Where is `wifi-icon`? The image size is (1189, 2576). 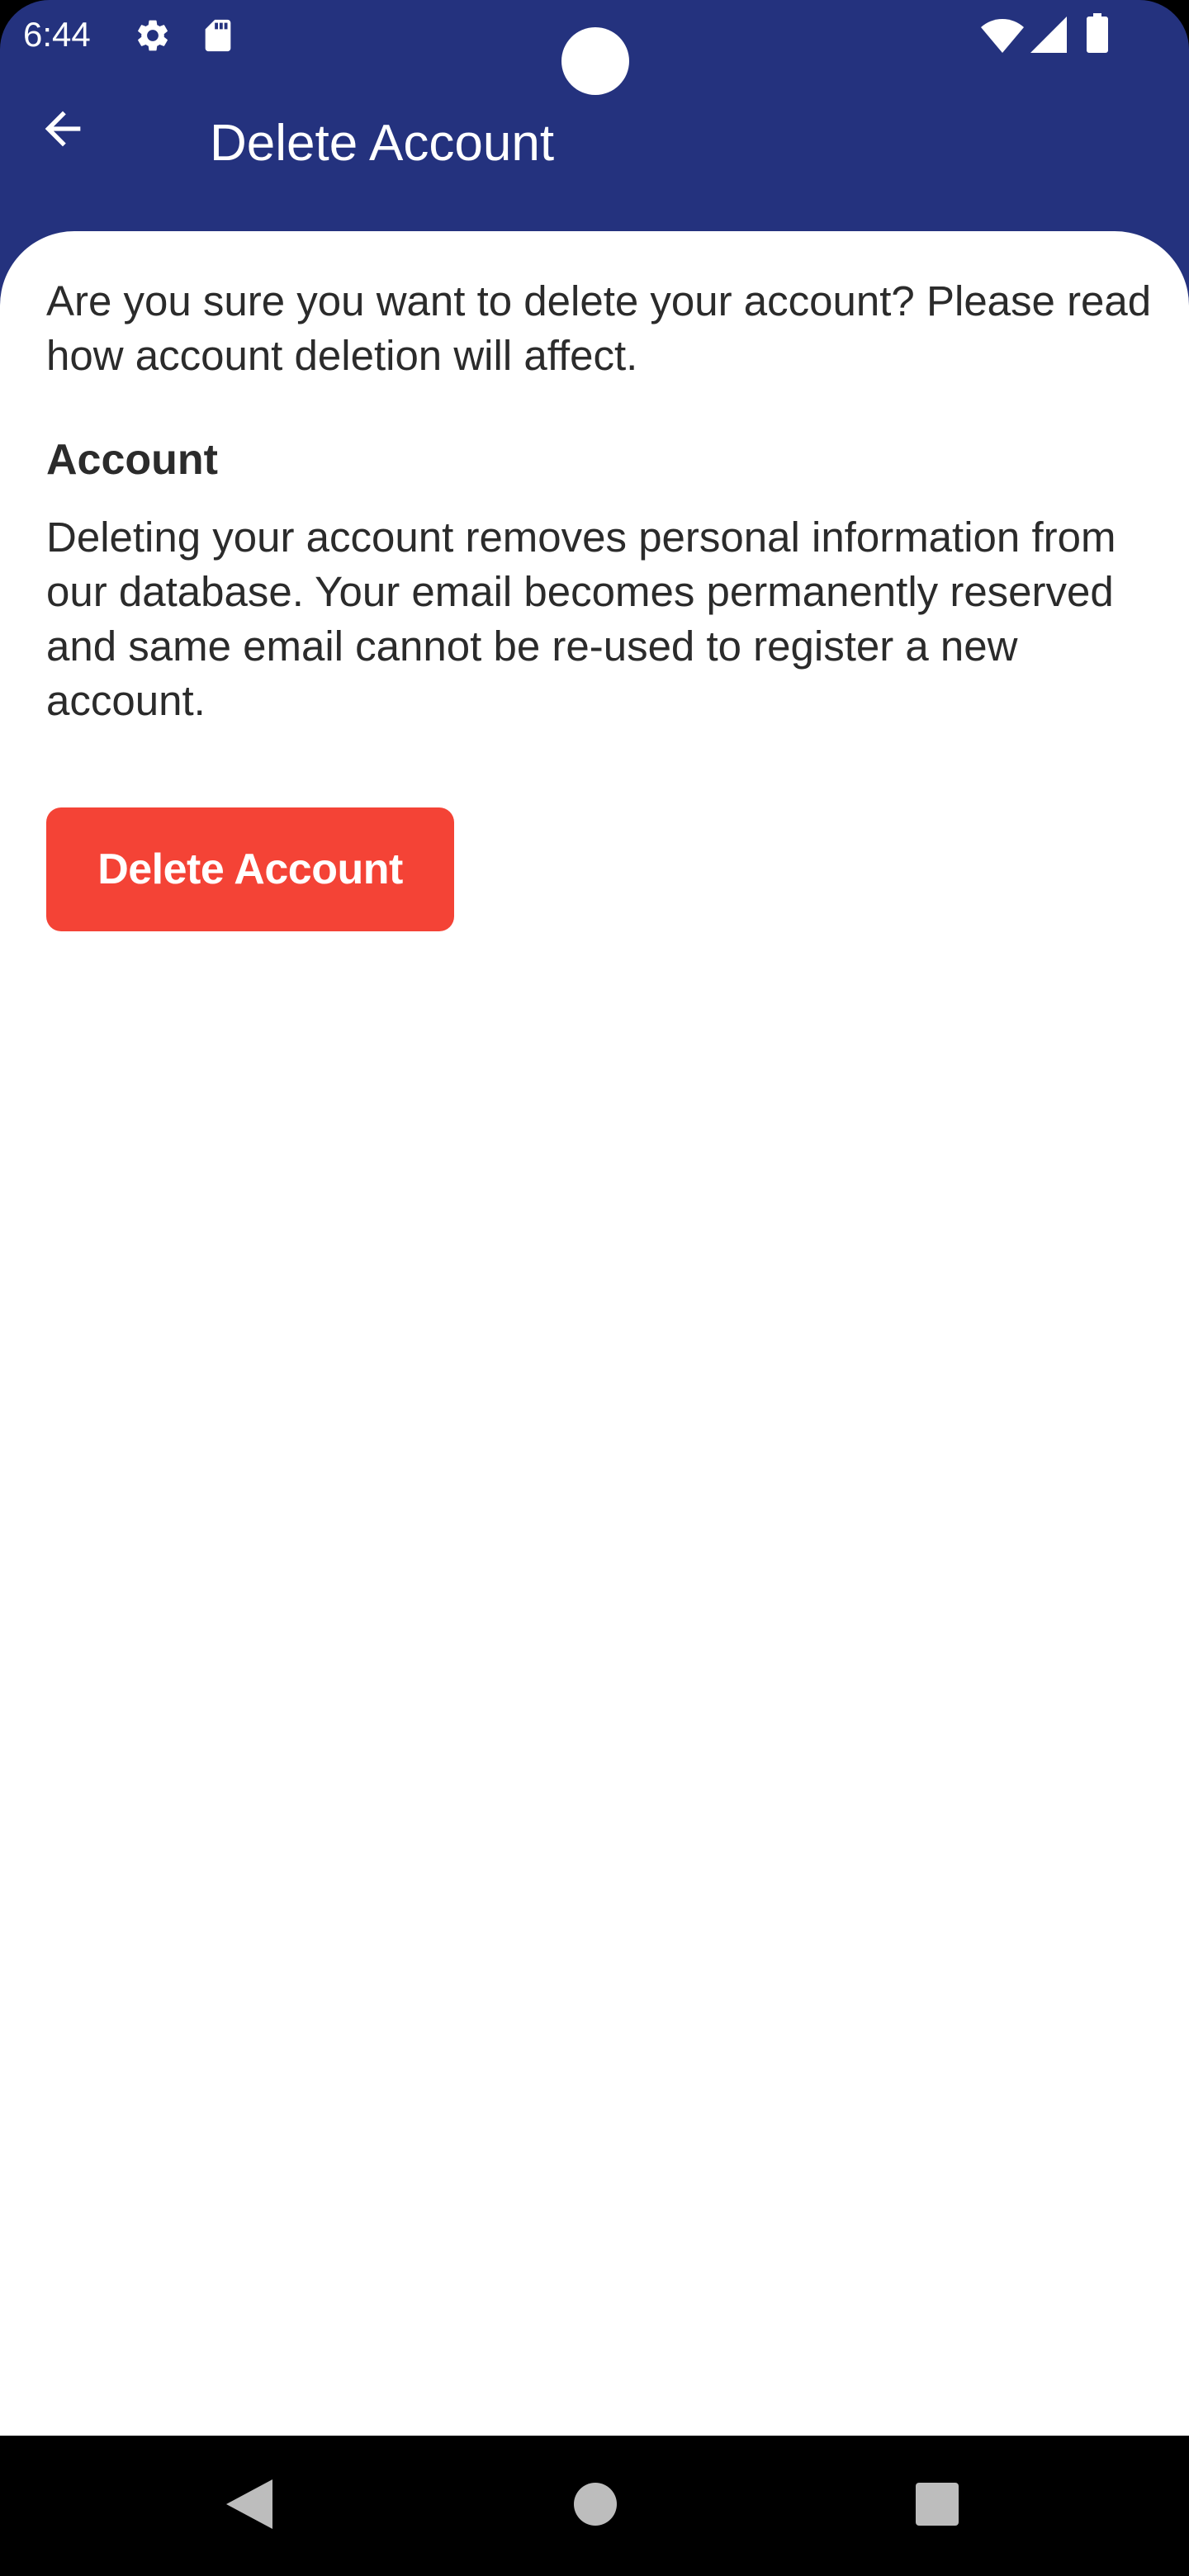
wifi-icon is located at coordinates (1002, 37).